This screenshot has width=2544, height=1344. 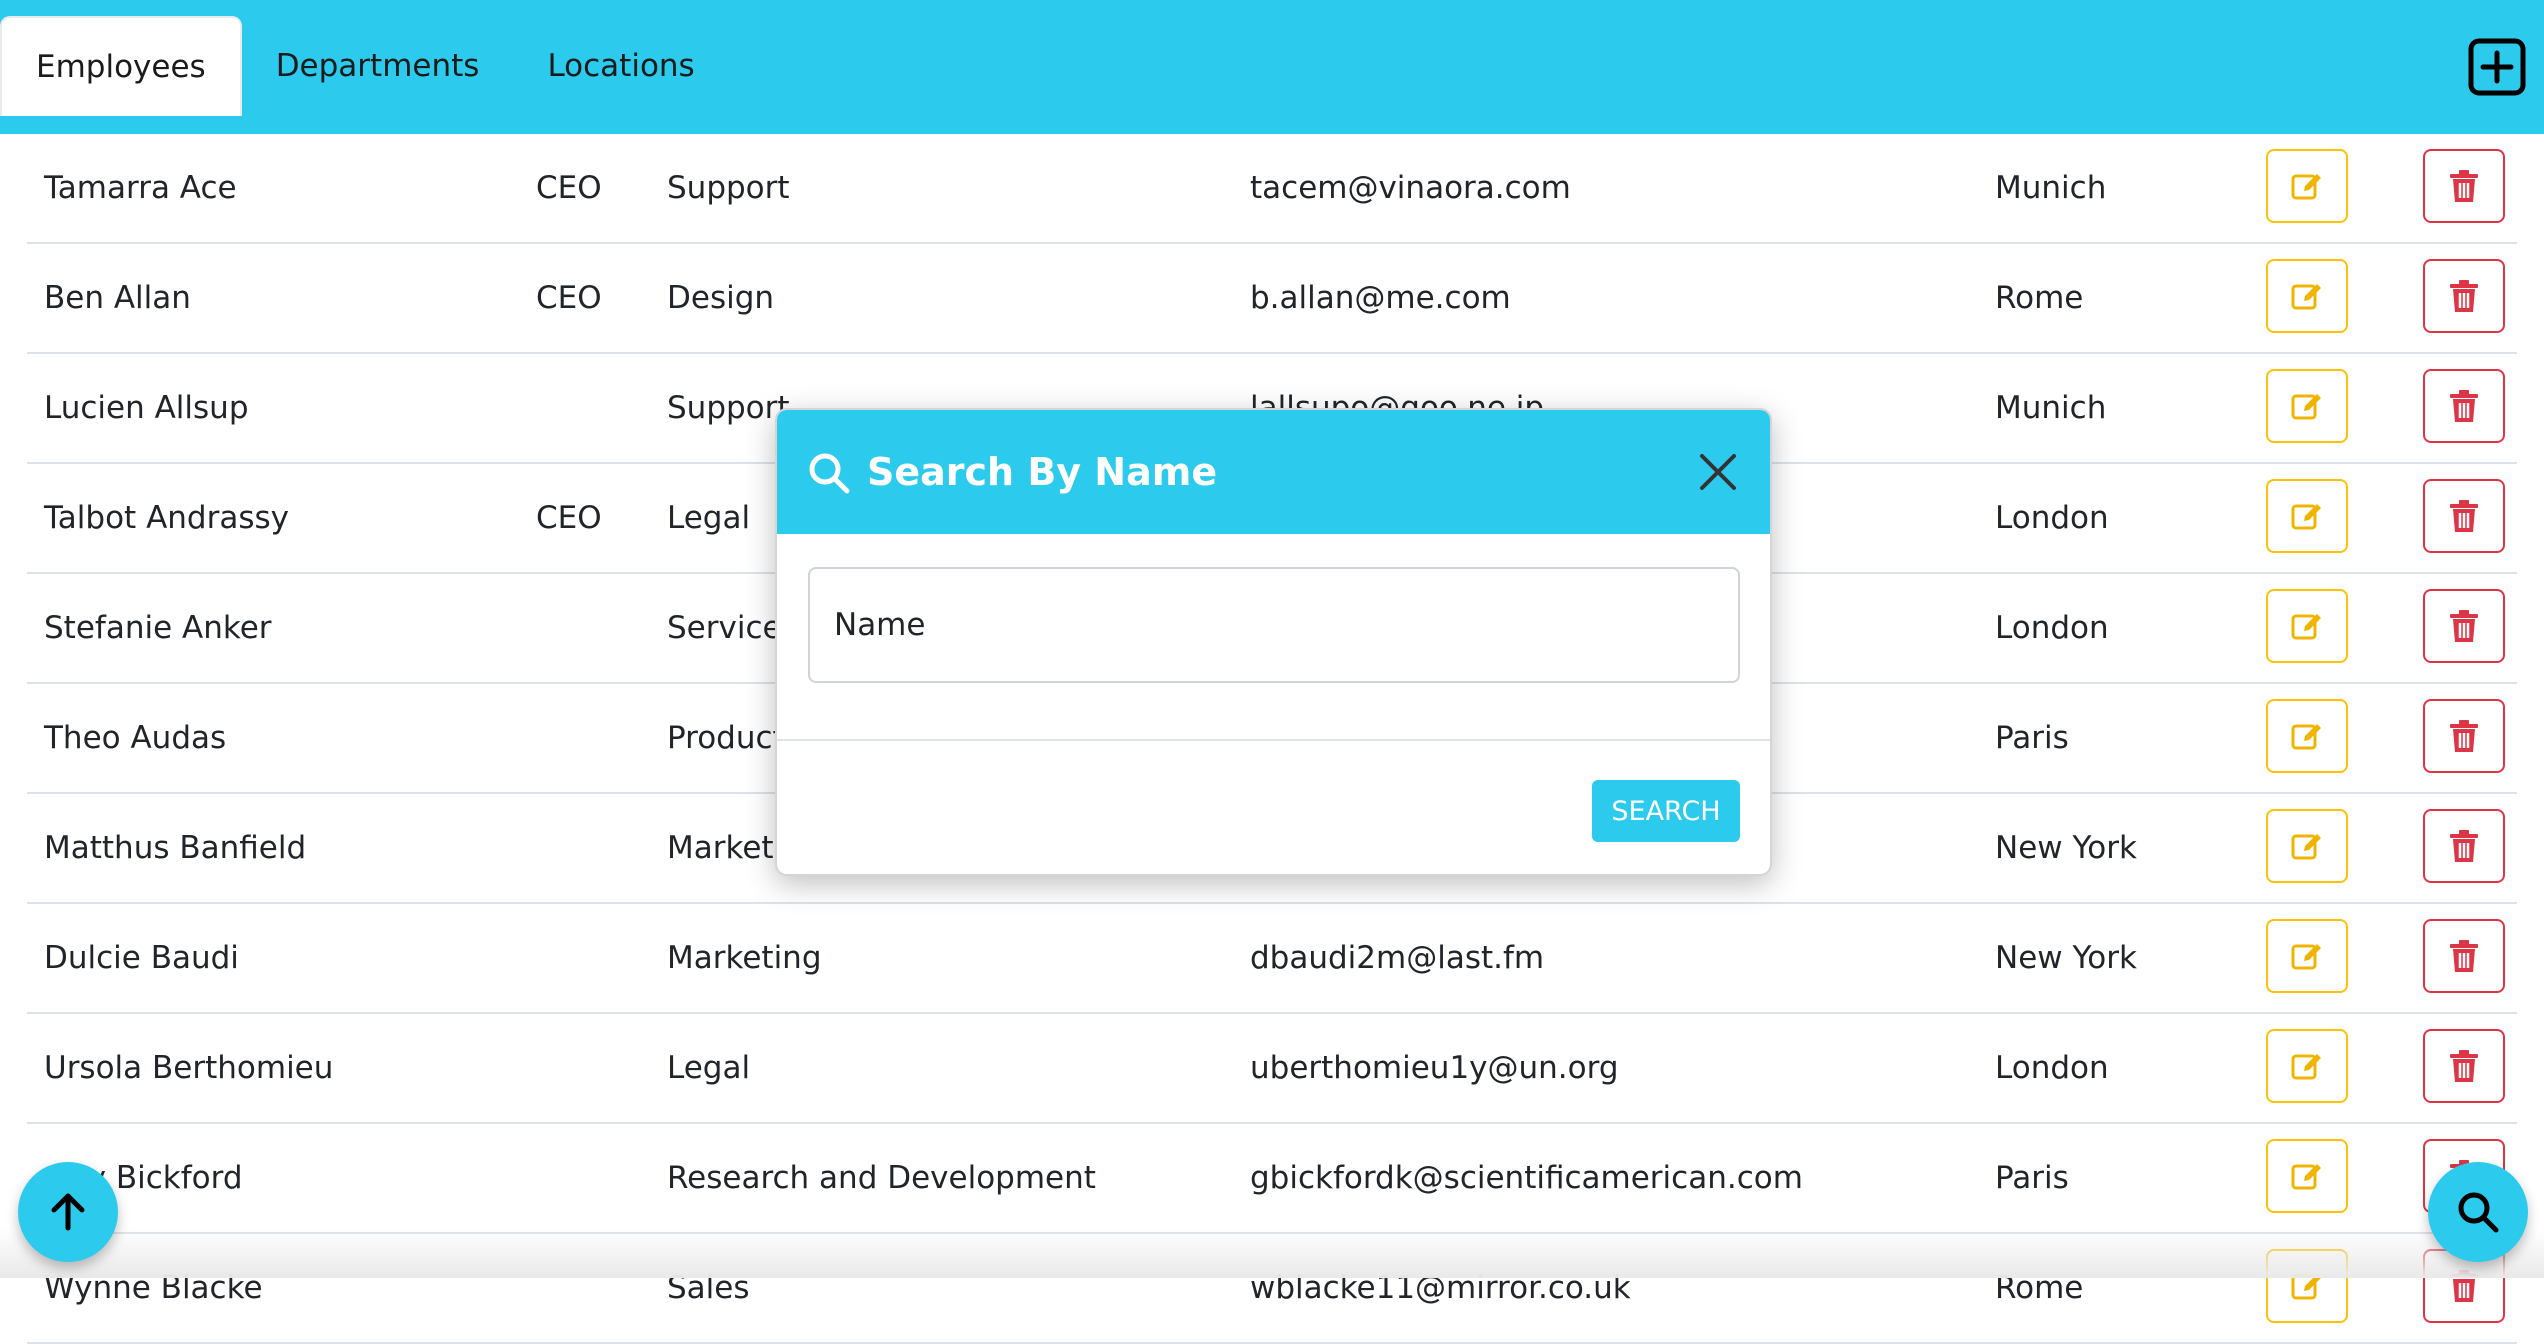 What do you see at coordinates (744, 958) in the screenshot?
I see `department: Marketing` at bounding box center [744, 958].